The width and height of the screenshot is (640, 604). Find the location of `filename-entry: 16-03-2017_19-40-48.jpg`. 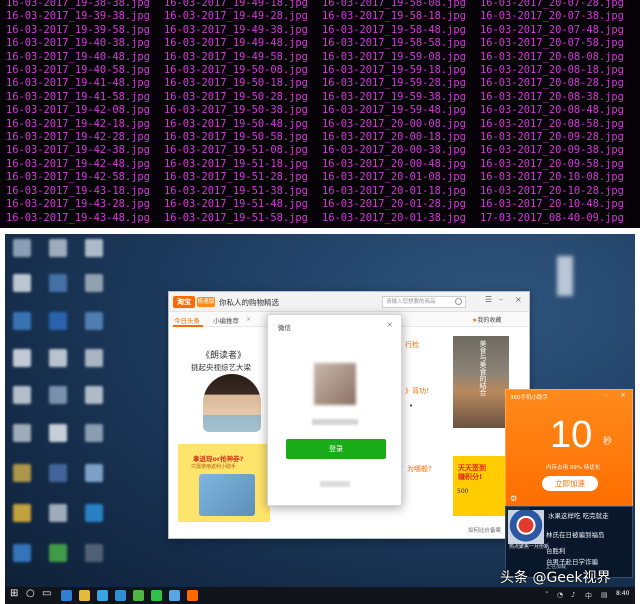

filename-entry: 16-03-2017_19-40-48.jpg is located at coordinates (78, 56).